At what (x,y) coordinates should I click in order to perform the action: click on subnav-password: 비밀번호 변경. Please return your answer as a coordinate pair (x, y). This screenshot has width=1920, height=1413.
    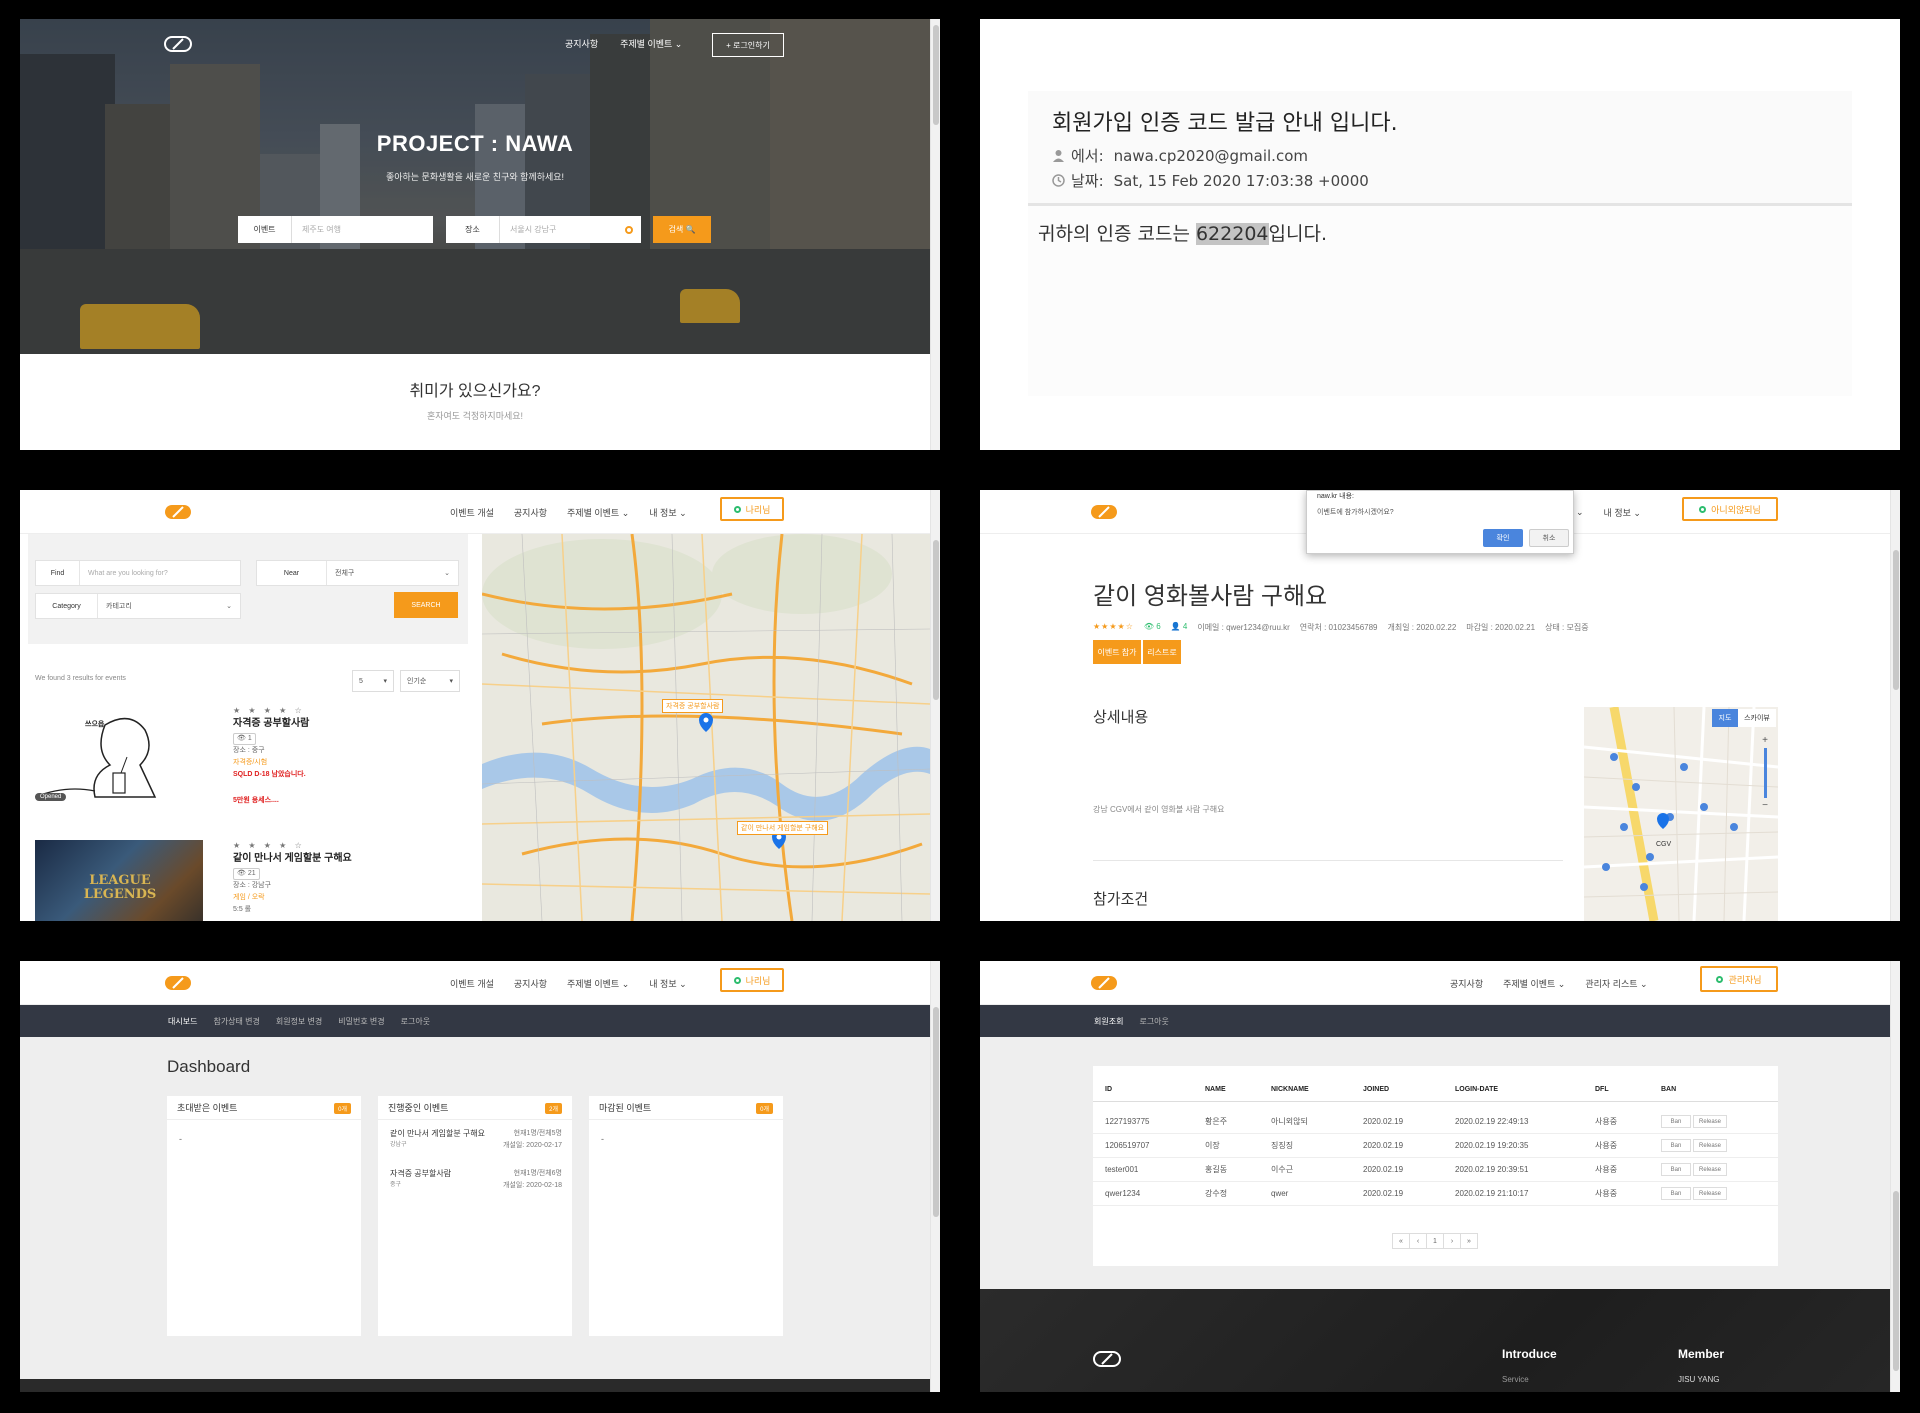
    Looking at the image, I should click on (361, 1021).